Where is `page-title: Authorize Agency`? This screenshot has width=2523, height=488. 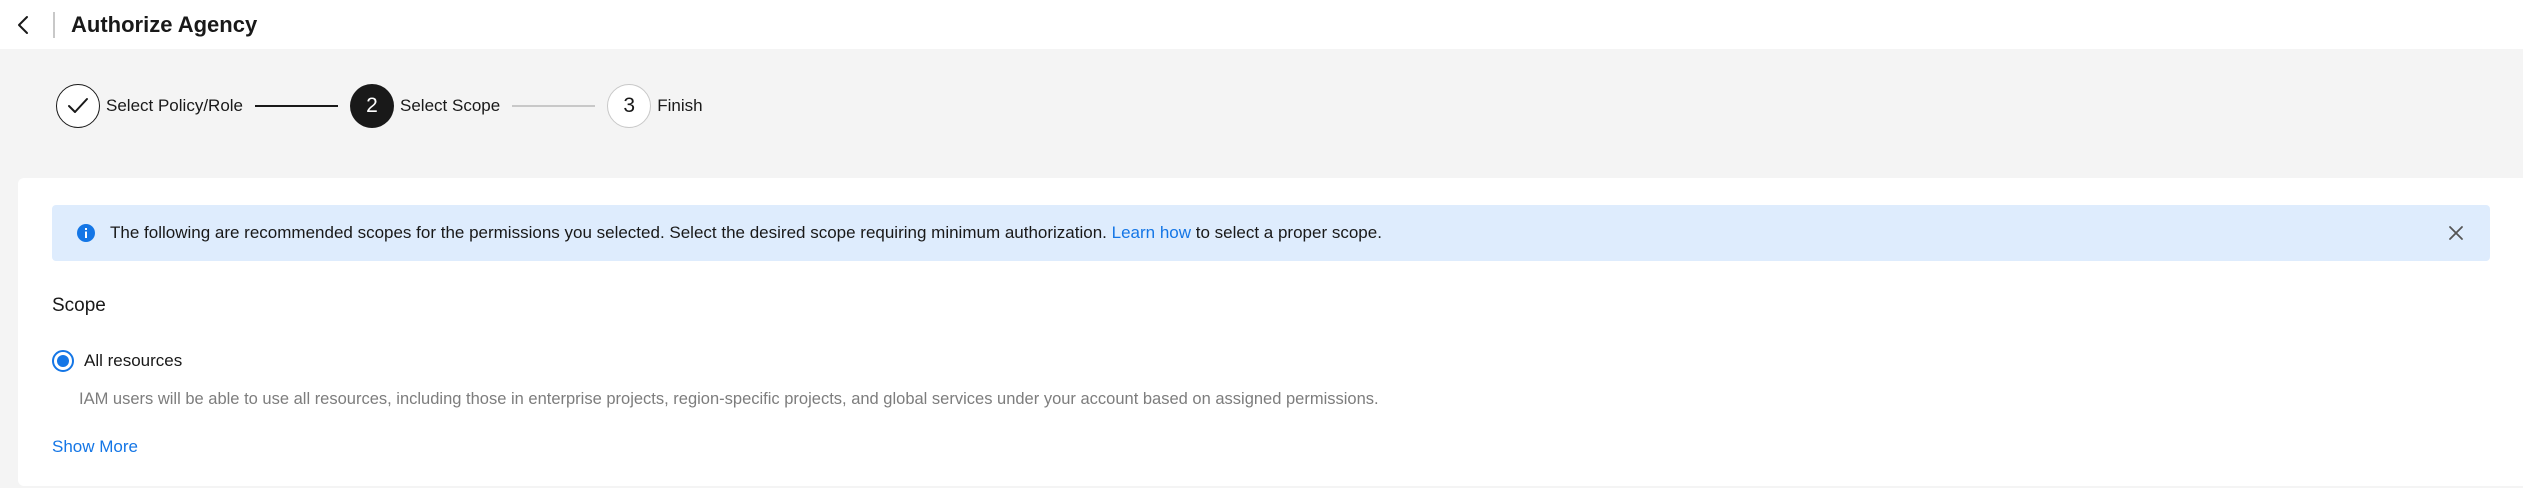
page-title: Authorize Agency is located at coordinates (164, 24).